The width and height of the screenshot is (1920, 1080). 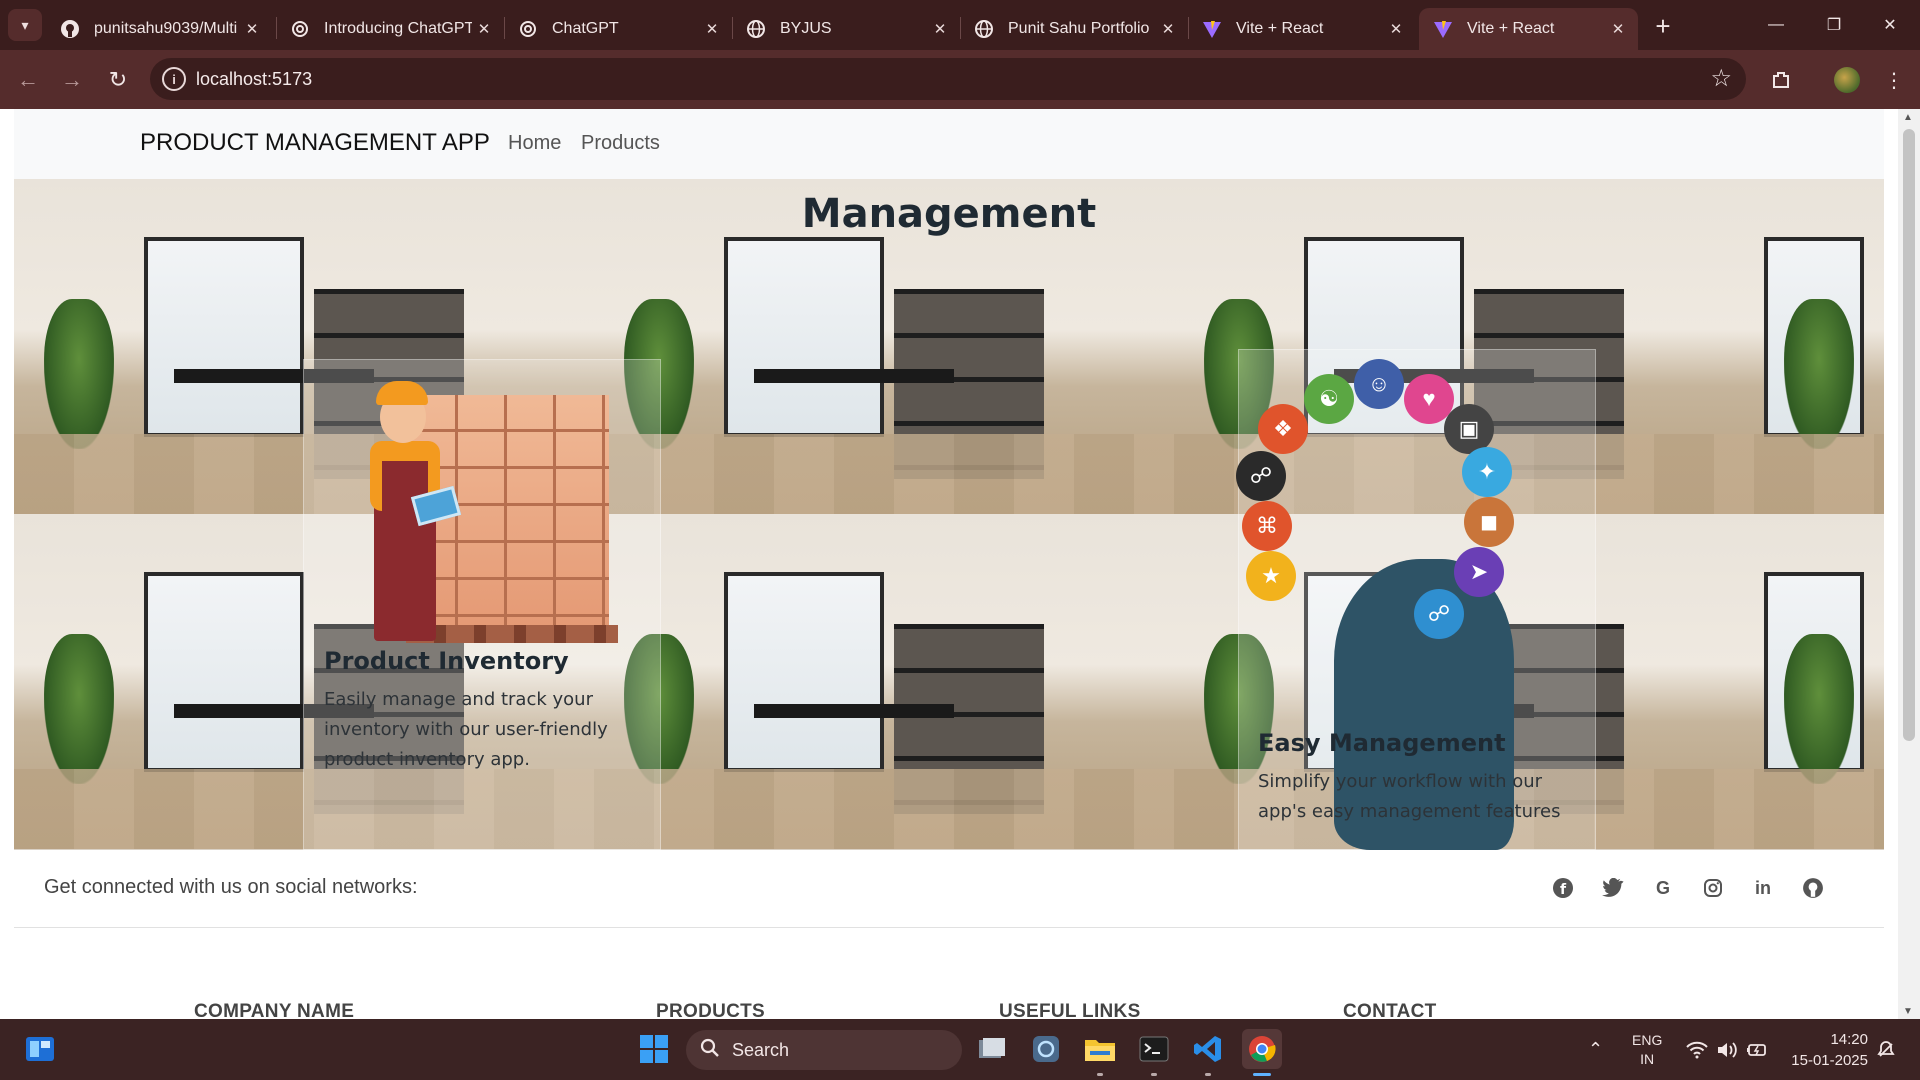 I want to click on openai-icon, so click(x=528, y=29).